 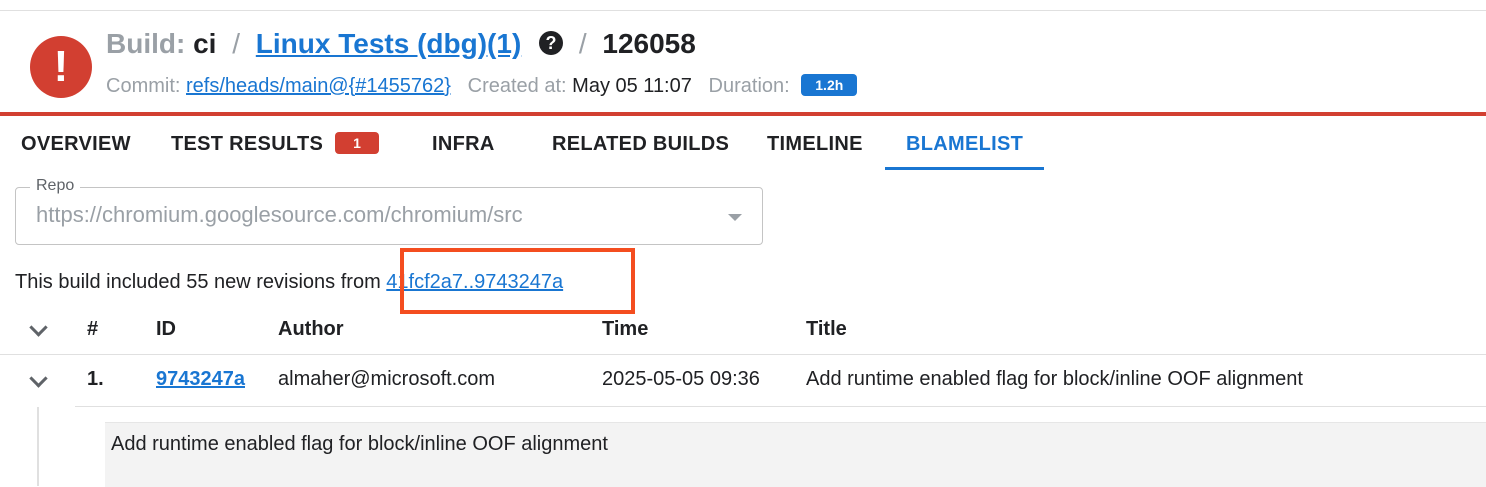 What do you see at coordinates (632, 86) in the screenshot?
I see `created-value: May 05 11:07` at bounding box center [632, 86].